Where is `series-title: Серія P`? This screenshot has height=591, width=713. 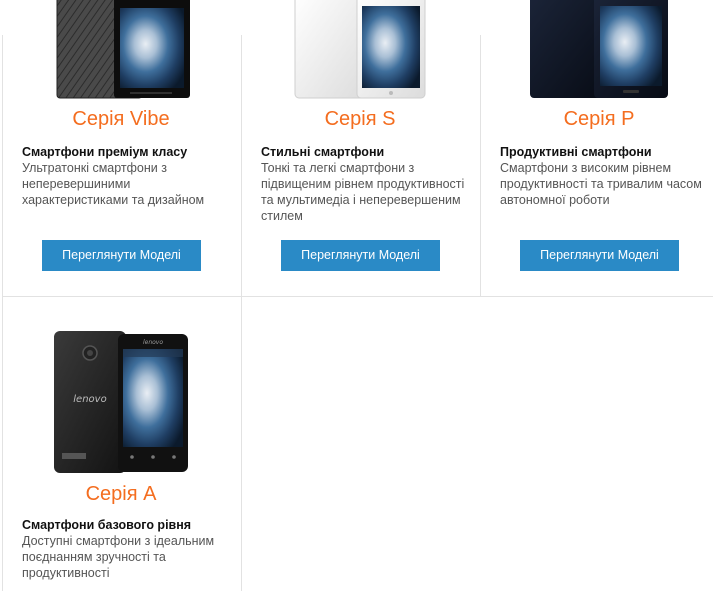 series-title: Серія P is located at coordinates (599, 119).